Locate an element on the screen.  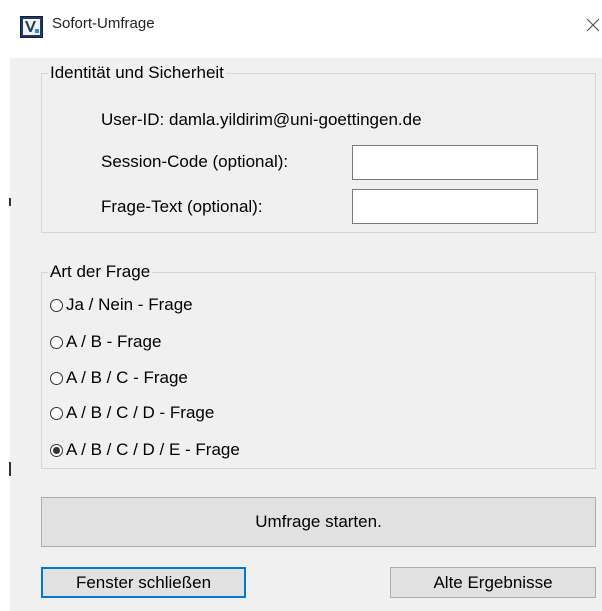
old-results-button: Alte Ergebnisse is located at coordinates (493, 582).